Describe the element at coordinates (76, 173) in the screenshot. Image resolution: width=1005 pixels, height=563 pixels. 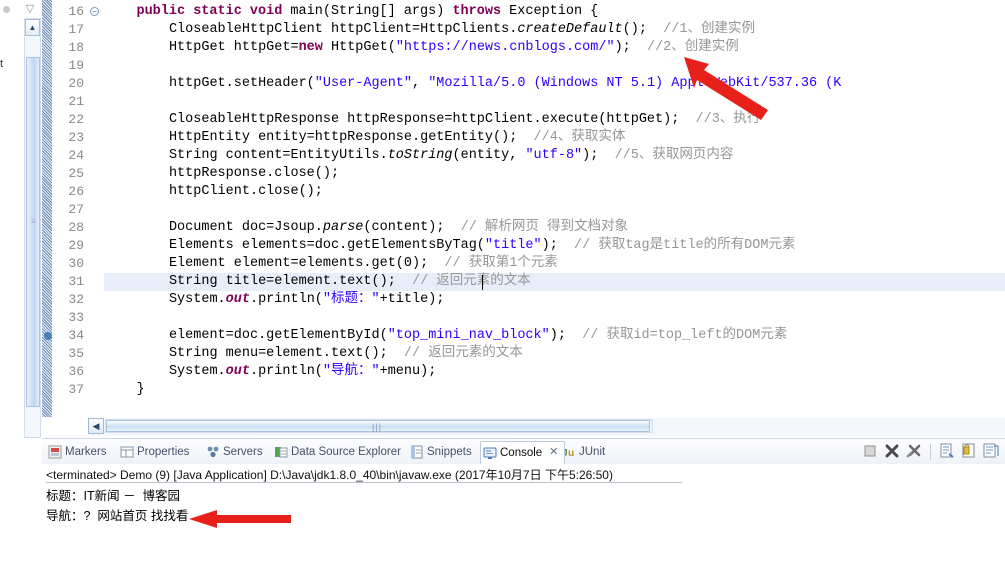
I see `line-number: 25` at that location.